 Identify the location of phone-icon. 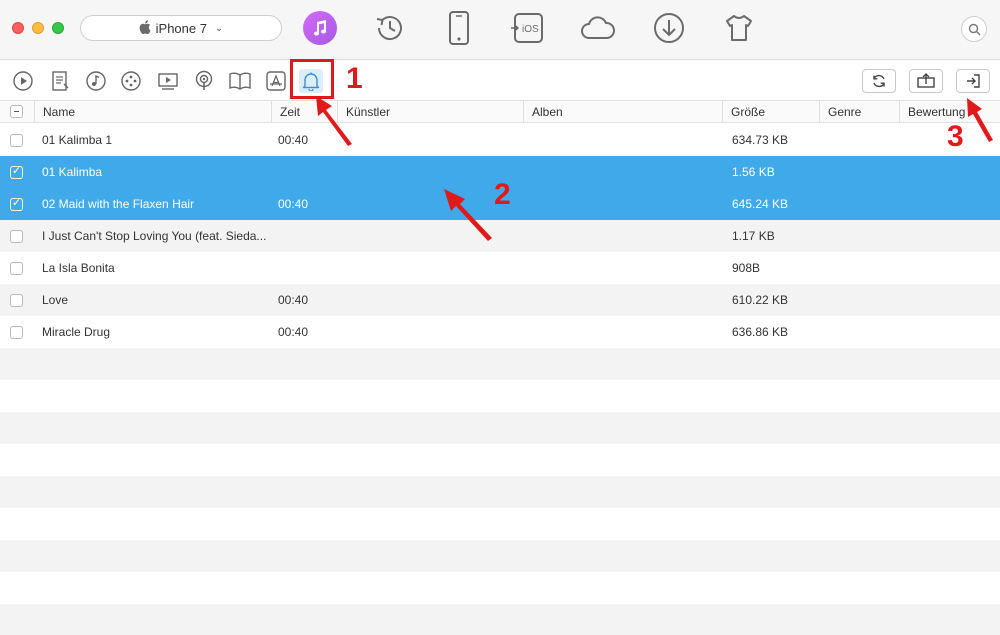
(459, 28).